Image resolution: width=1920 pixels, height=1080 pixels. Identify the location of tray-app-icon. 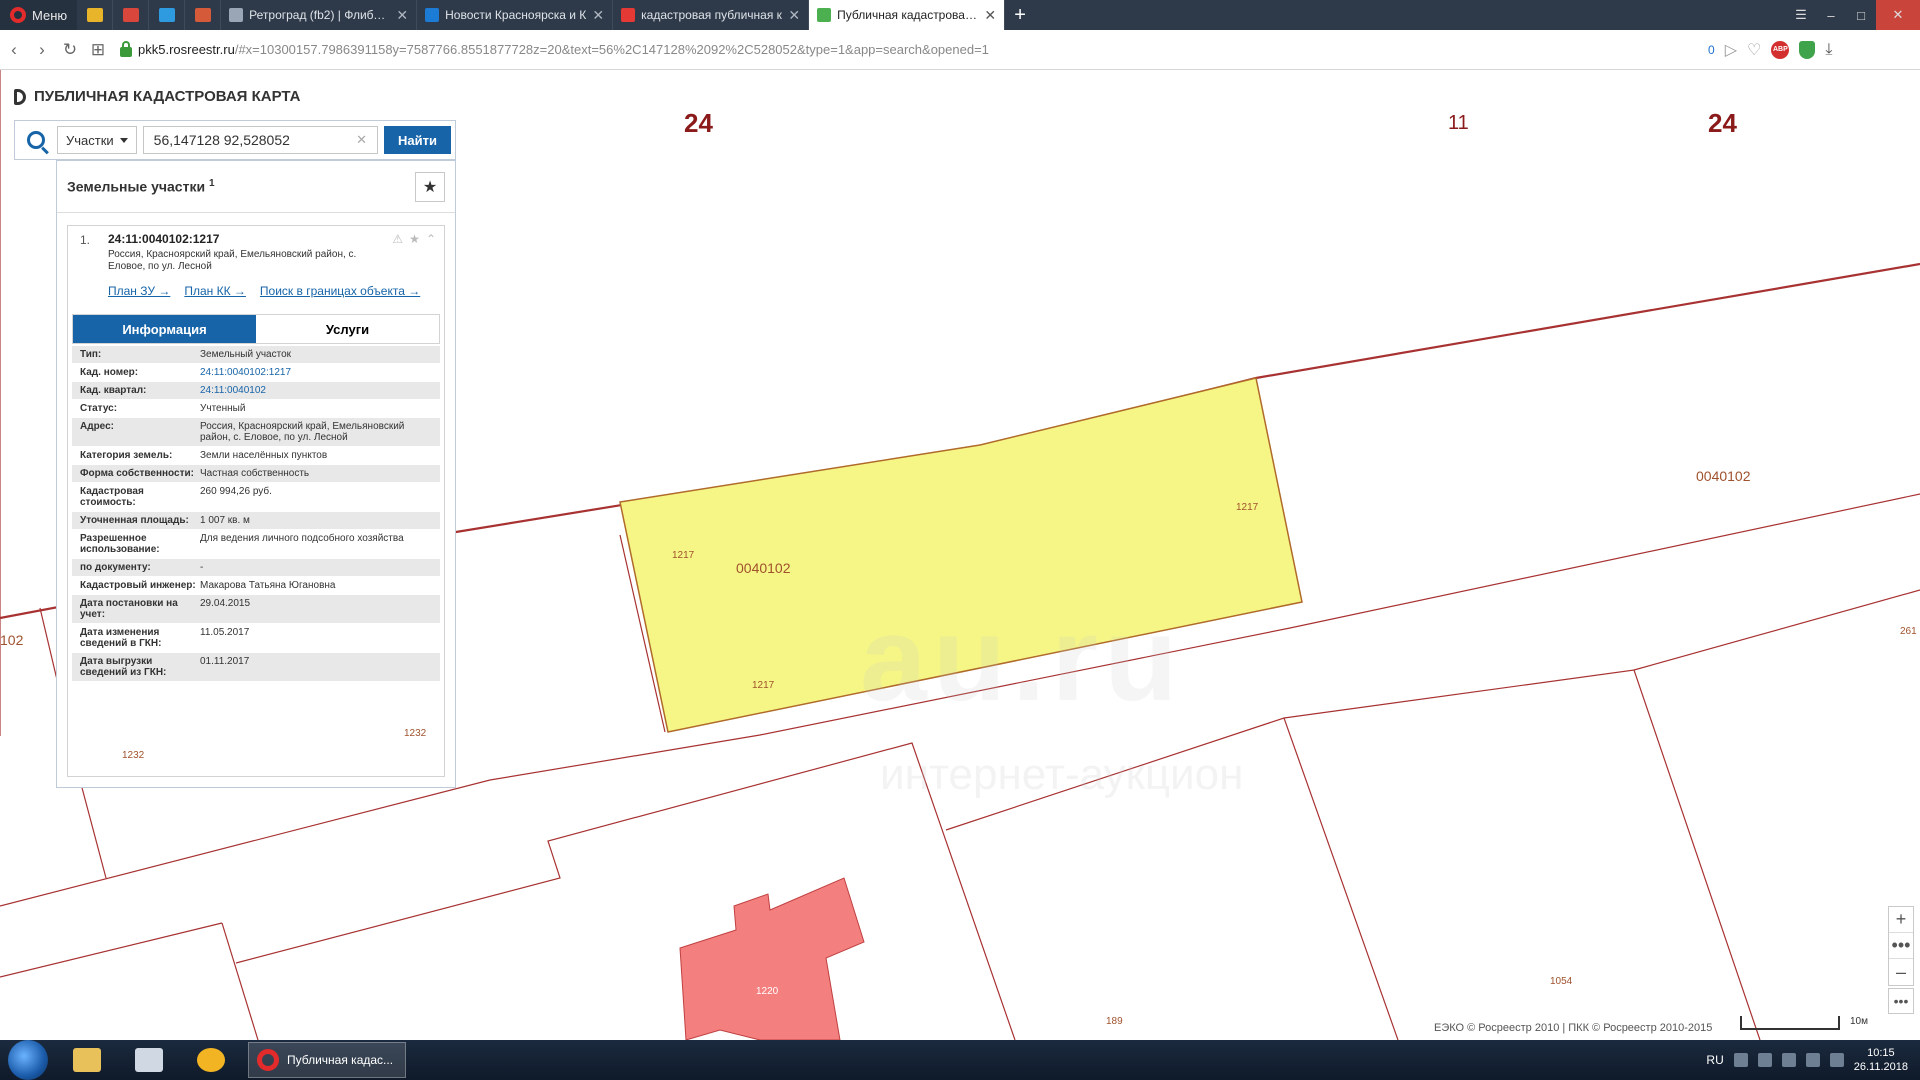
(1740, 1060).